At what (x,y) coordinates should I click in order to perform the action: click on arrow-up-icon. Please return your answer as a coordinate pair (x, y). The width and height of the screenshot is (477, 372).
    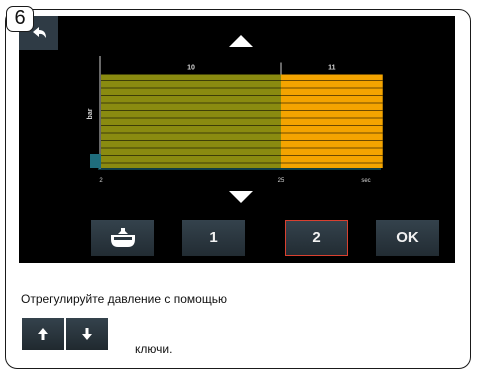
    Looking at the image, I should click on (43, 334).